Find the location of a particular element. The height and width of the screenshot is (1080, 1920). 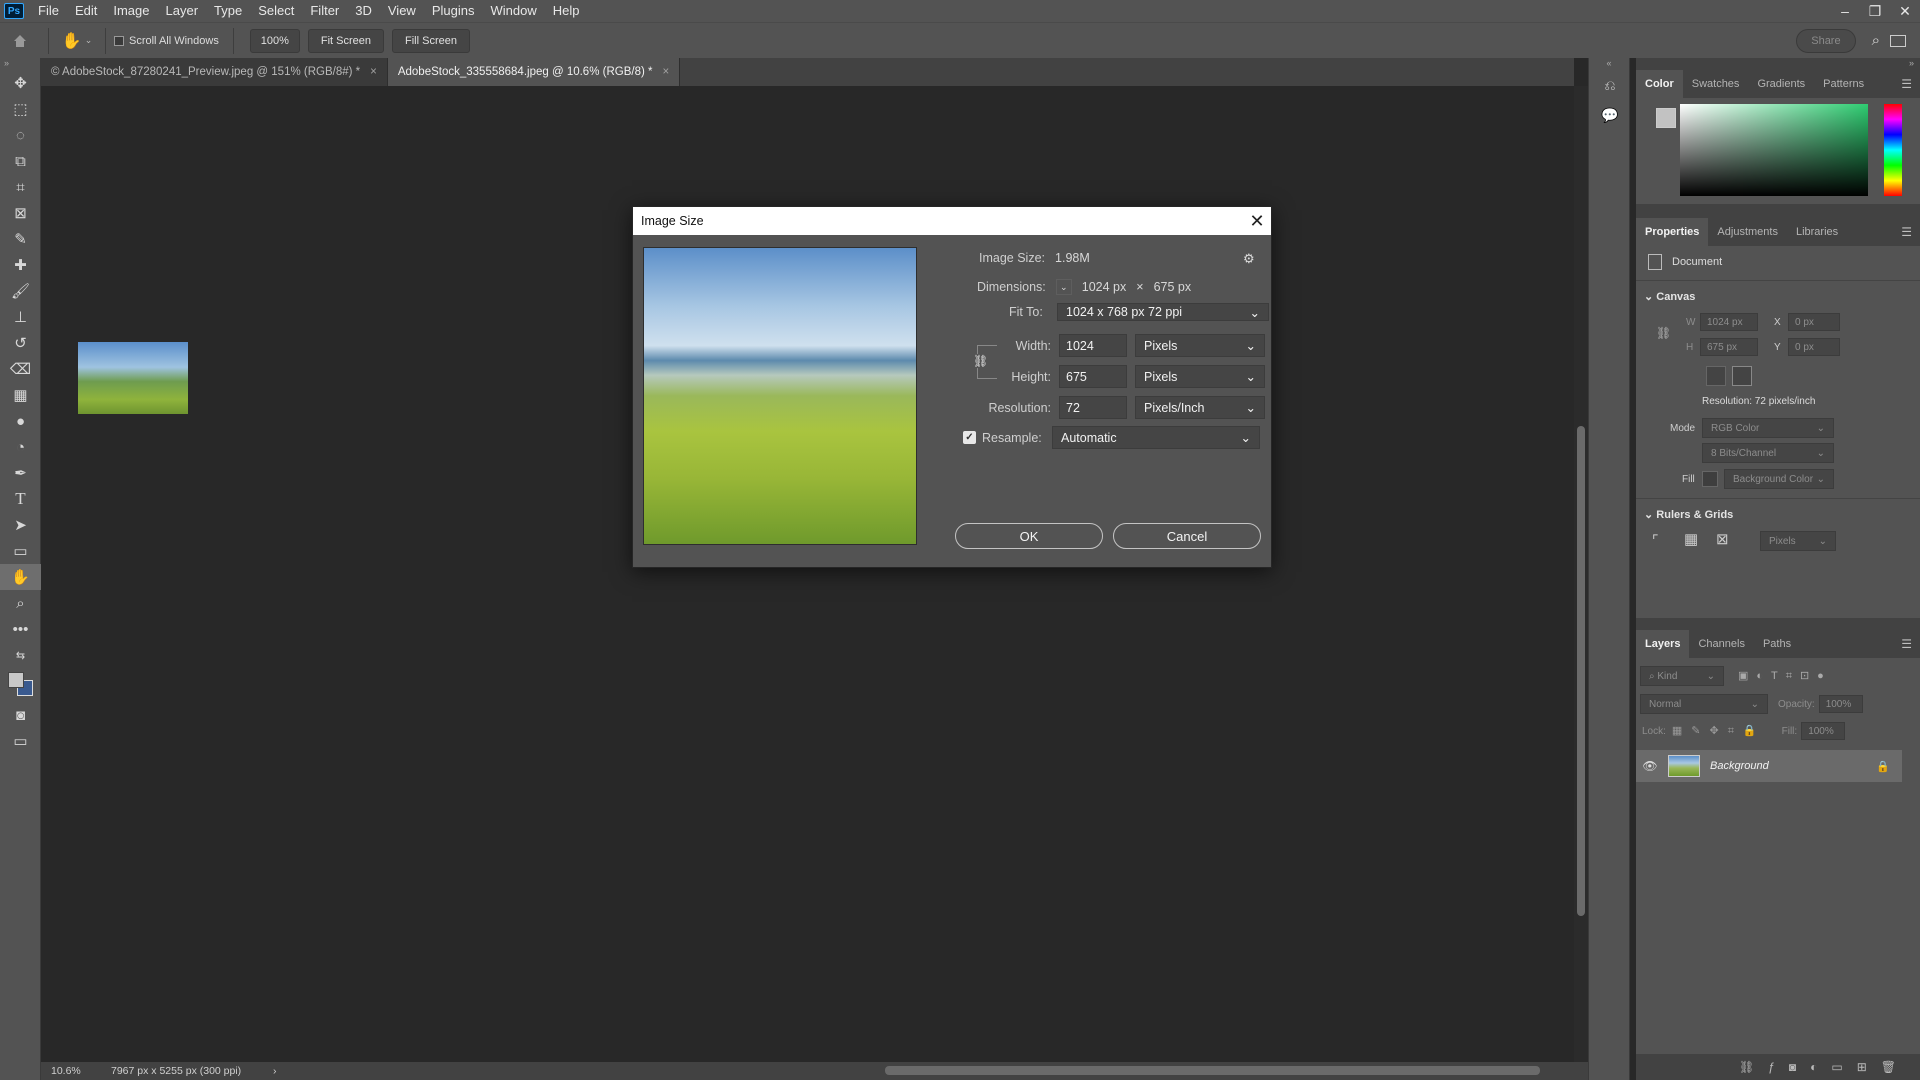

tab-color: Color is located at coordinates (1659, 84).